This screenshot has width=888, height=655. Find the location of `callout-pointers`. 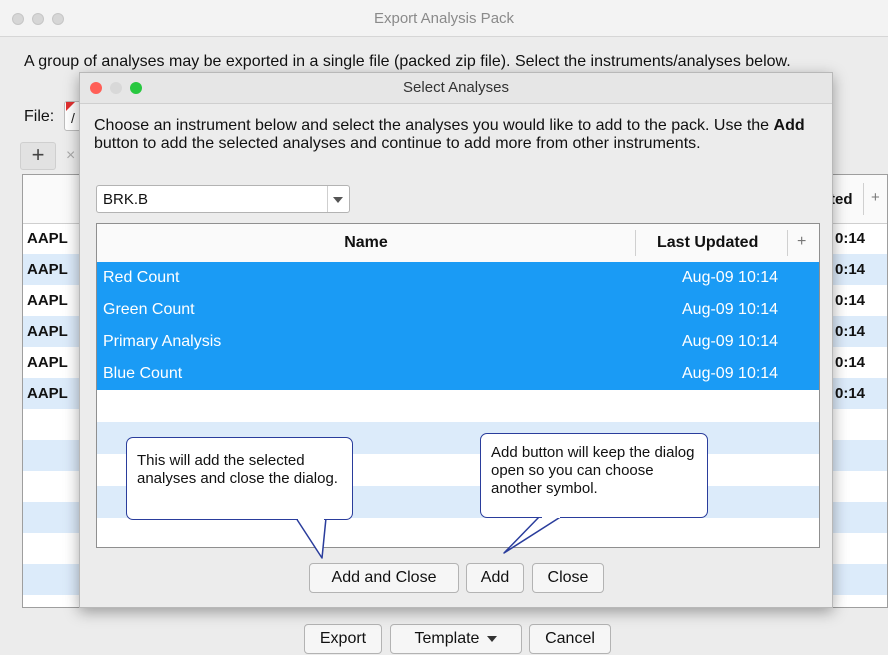

callout-pointers is located at coordinates (429, 537).